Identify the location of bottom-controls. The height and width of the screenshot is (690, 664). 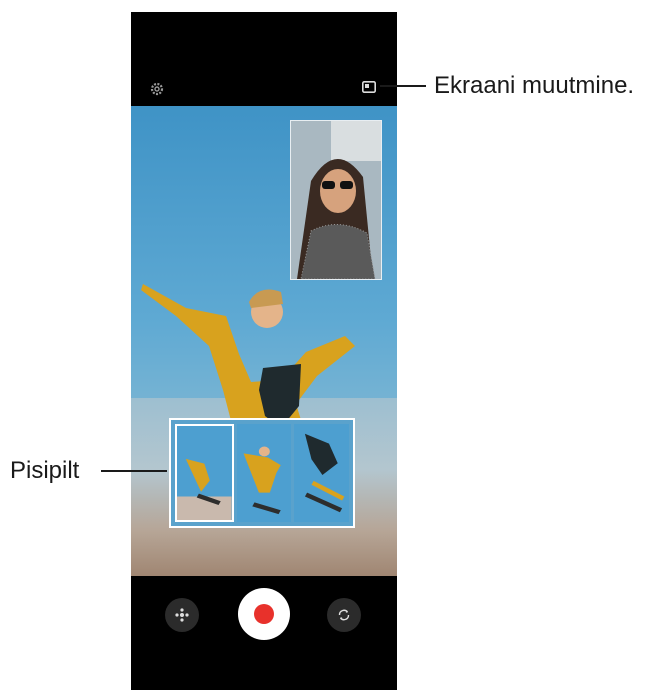
(264, 633).